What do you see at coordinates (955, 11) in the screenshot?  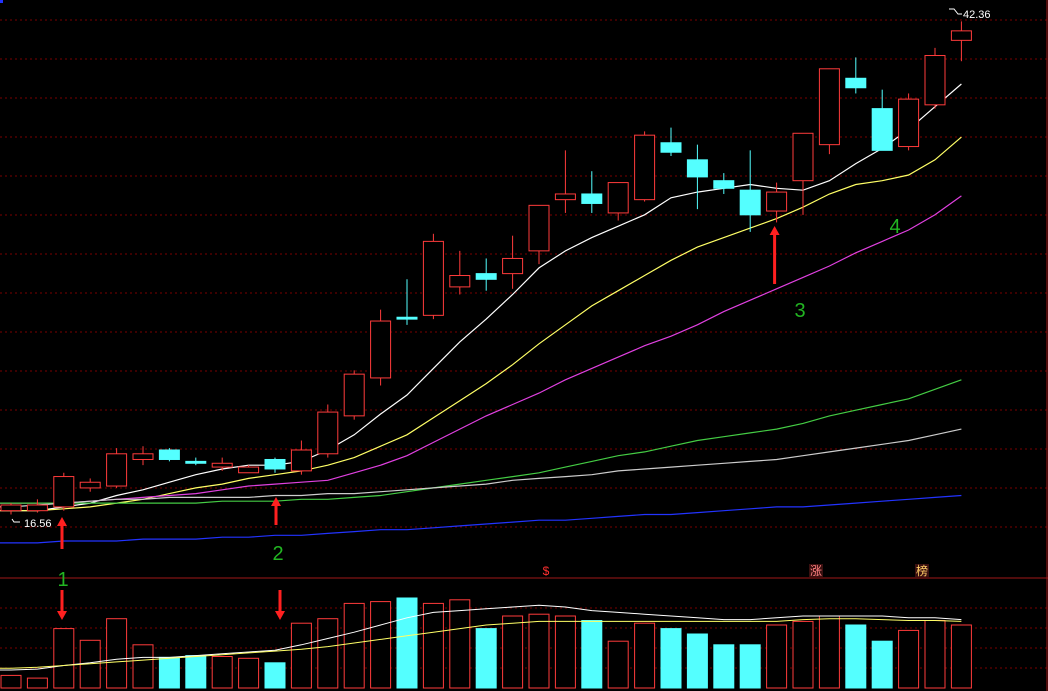 I see `max-price-pointer` at bounding box center [955, 11].